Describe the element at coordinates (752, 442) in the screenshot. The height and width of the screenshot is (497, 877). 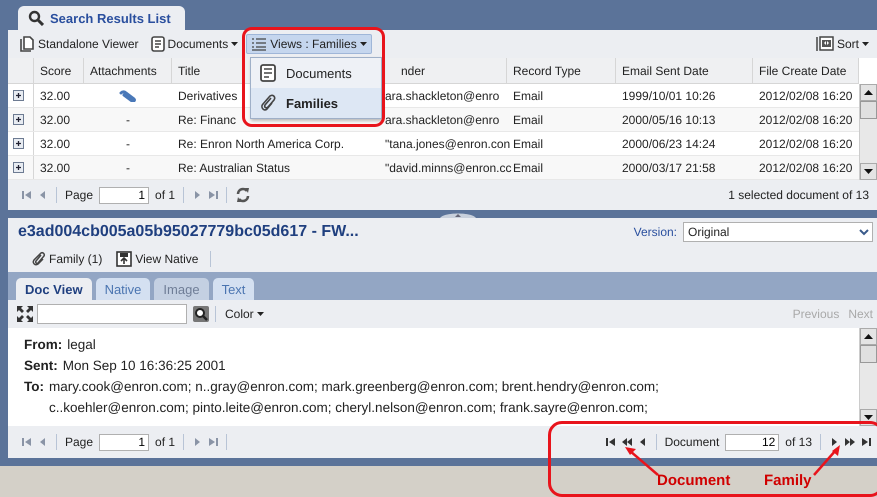
I see `document-number-input: 12` at that location.